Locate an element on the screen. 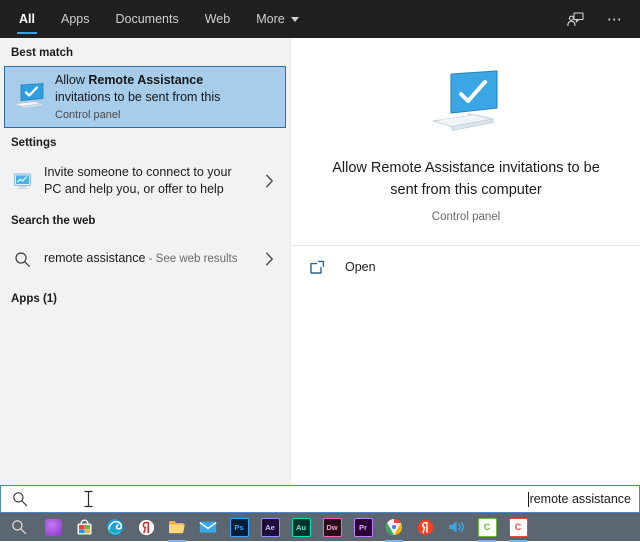 The width and height of the screenshot is (640, 542). red-c-app-glyph: C is located at coordinates (518, 527).